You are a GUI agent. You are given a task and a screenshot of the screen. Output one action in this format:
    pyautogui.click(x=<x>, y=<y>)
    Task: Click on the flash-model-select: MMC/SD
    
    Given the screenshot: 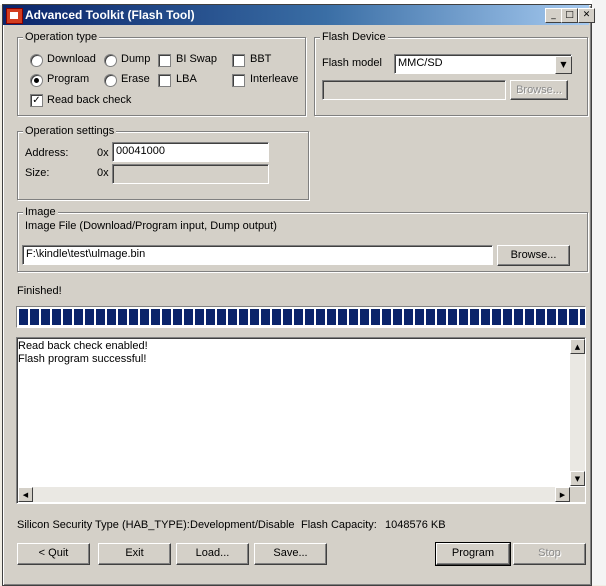 What is the action you would take?
    pyautogui.click(x=483, y=64)
    